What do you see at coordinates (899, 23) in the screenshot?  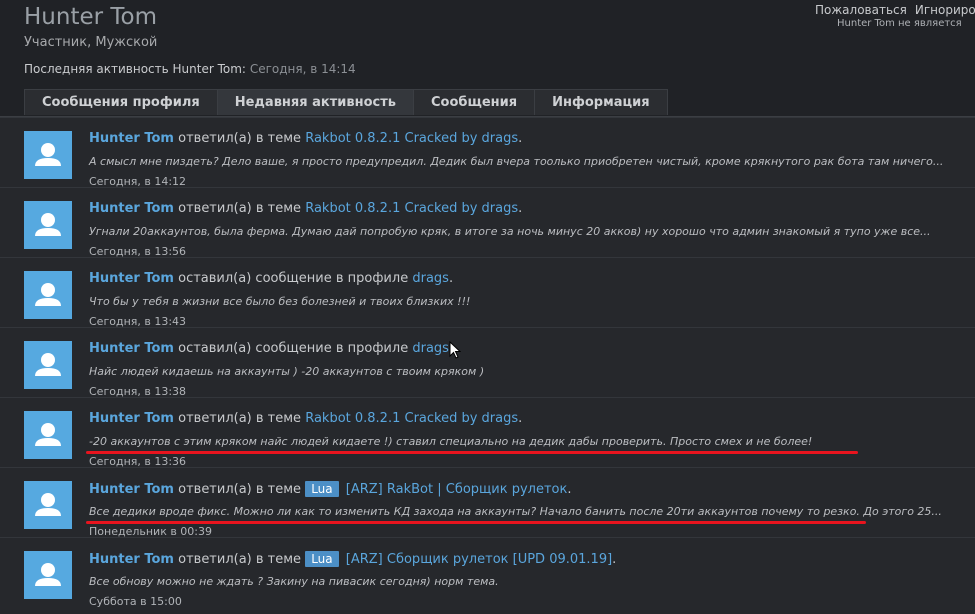 I see `follow-note: Hunter Tom не является` at bounding box center [899, 23].